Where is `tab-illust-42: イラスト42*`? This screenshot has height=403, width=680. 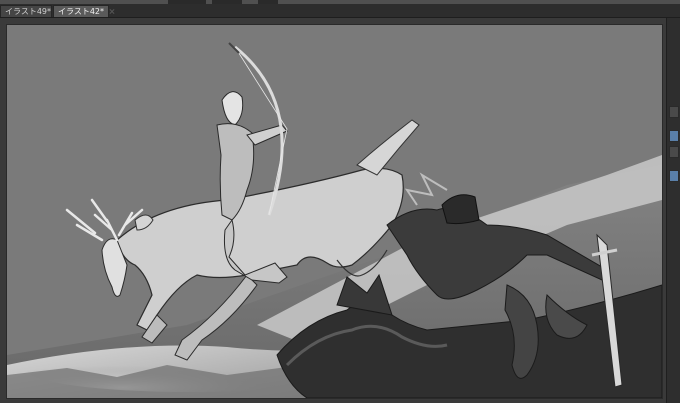 tab-illust-42: イラスト42* is located at coordinates (81, 11).